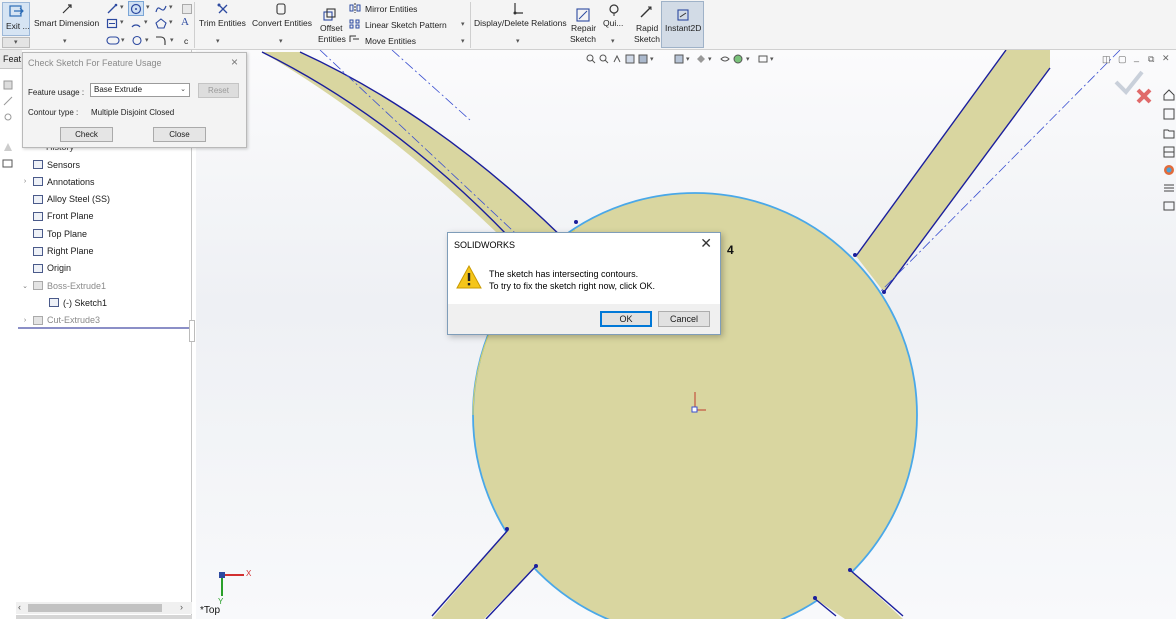 Image resolution: width=1176 pixels, height=619 pixels. Describe the element at coordinates (71, 302) in the screenshot. I see `tree-item: (-) Sketch1` at that location.